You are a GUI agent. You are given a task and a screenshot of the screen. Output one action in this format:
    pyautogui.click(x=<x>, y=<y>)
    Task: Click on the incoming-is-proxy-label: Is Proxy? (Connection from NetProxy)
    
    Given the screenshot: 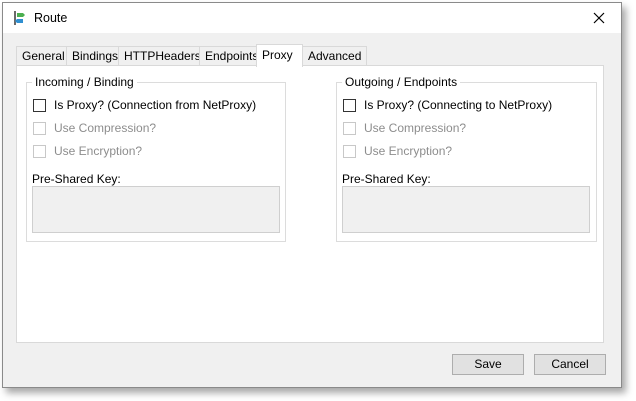 What is the action you would take?
    pyautogui.click(x=155, y=105)
    